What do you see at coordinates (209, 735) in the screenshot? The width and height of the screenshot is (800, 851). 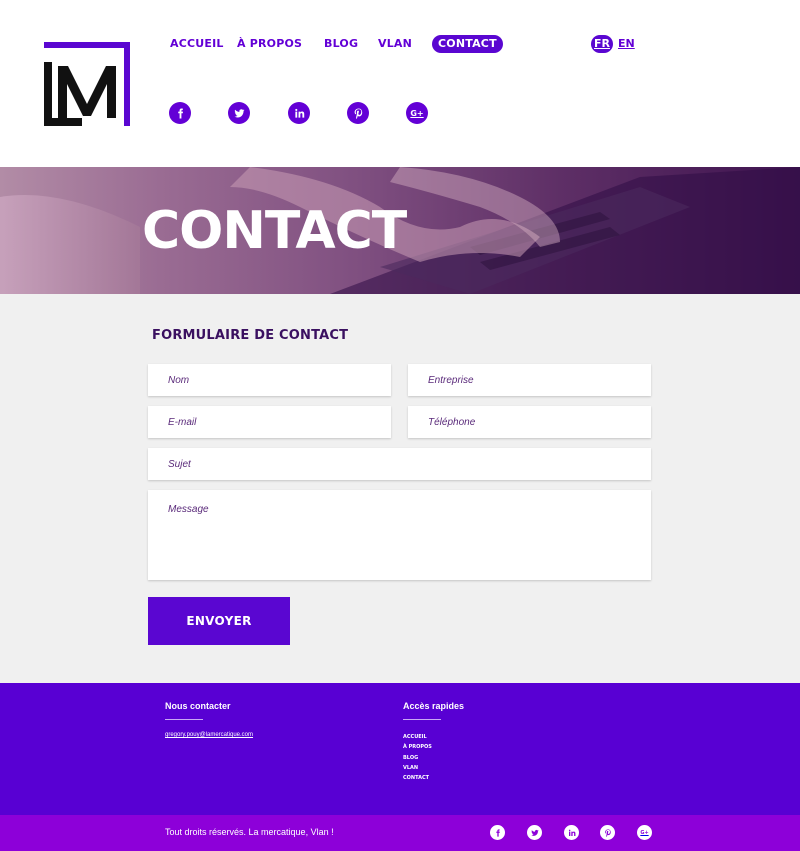 I see `footer-email-link: gregory.pouy@lamercatique.com` at bounding box center [209, 735].